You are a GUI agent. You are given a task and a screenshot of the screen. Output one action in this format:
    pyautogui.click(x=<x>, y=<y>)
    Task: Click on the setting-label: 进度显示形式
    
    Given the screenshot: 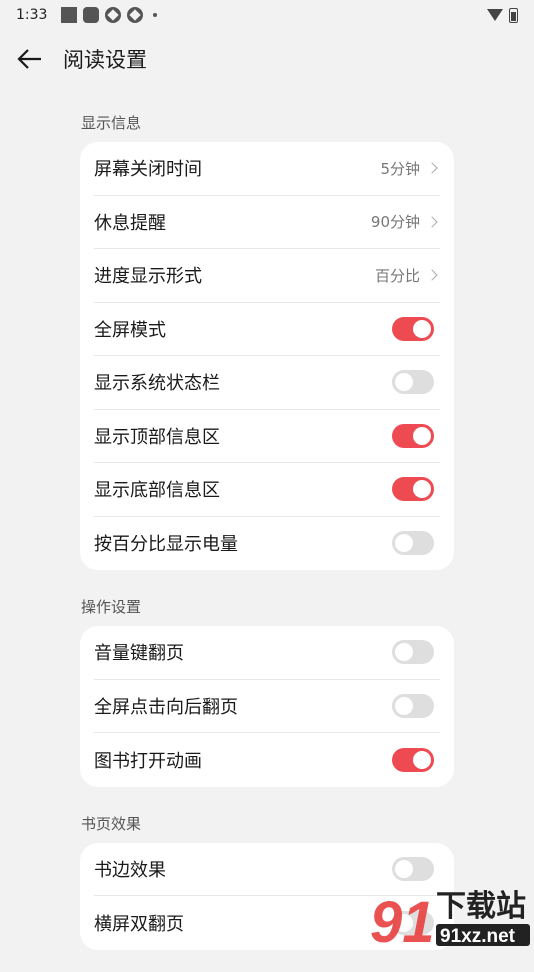 What is the action you would take?
    pyautogui.click(x=148, y=275)
    